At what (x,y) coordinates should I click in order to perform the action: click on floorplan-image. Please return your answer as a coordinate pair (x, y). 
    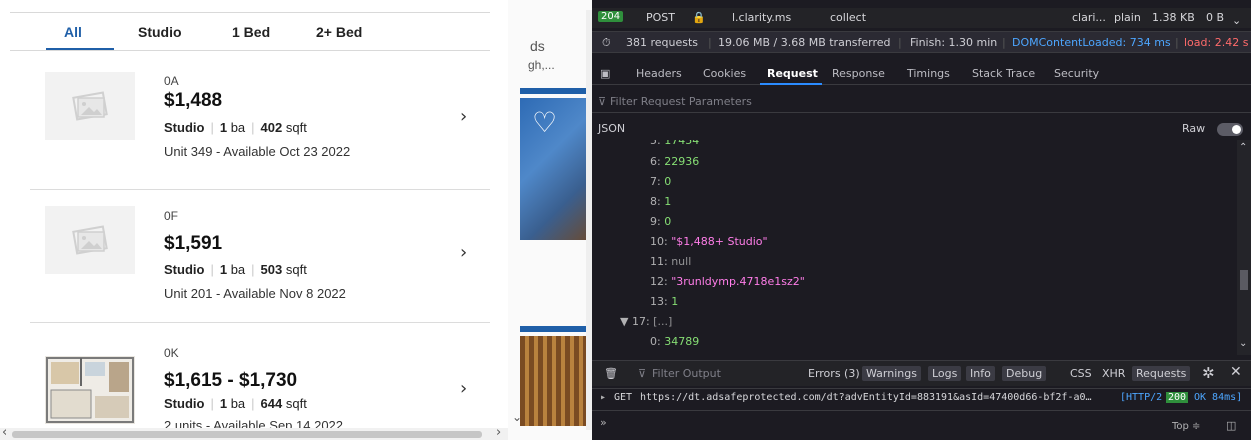
    Looking at the image, I should click on (90, 390).